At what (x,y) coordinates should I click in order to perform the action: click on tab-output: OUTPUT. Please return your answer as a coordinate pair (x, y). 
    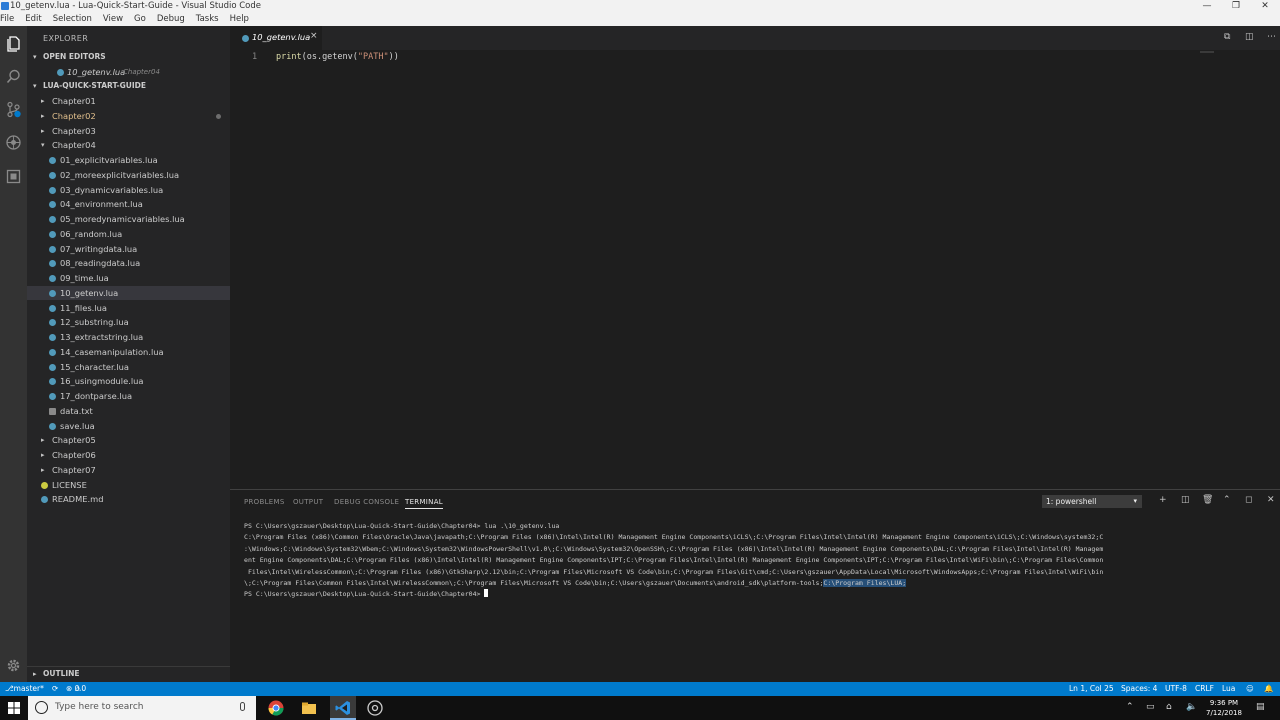
    Looking at the image, I should click on (308, 502).